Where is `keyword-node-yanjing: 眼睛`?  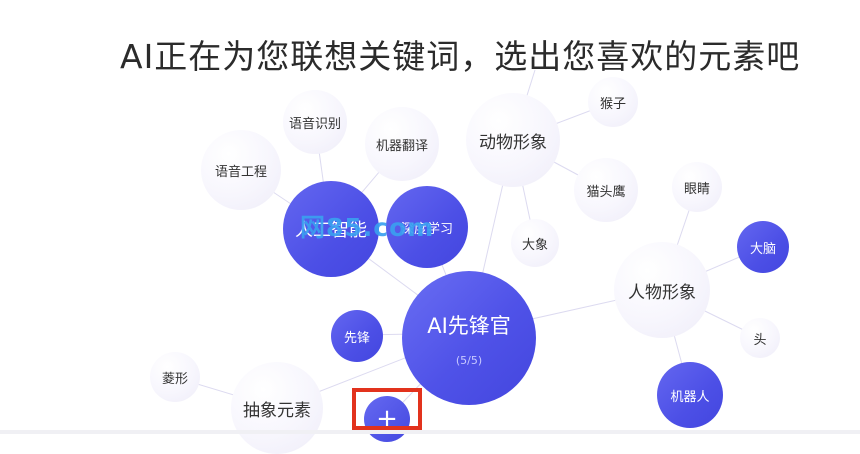 keyword-node-yanjing: 眼睛 is located at coordinates (697, 187).